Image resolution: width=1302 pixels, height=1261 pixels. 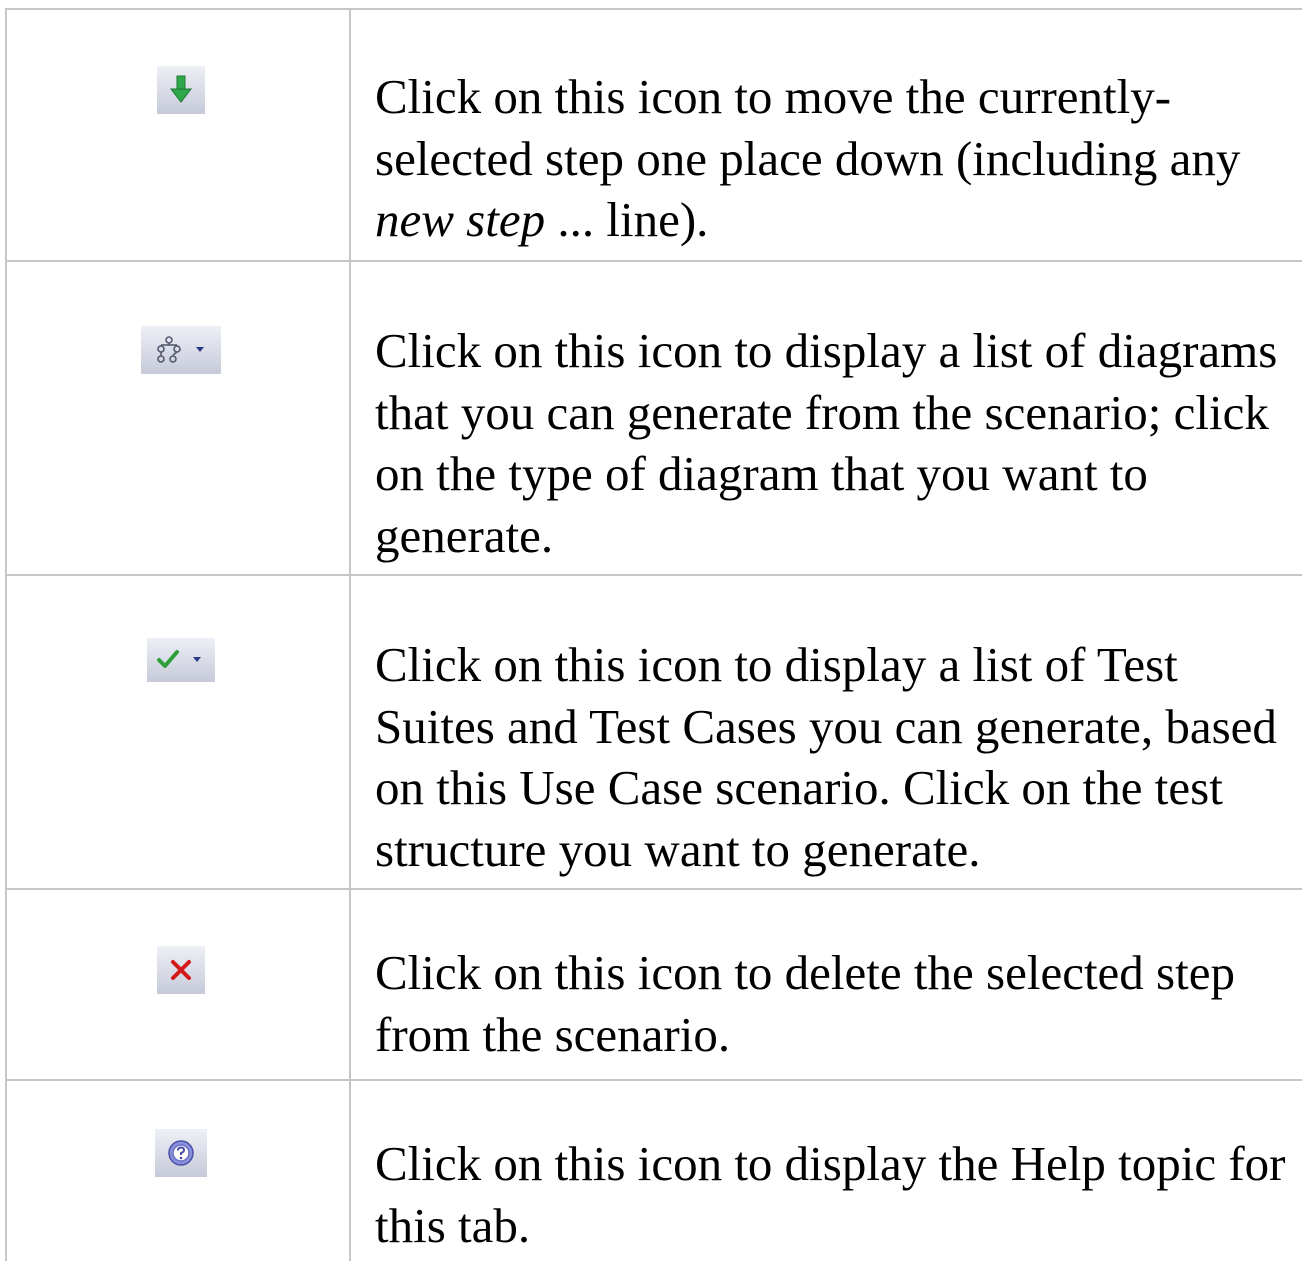 I want to click on delete-step-button, so click(x=181, y=970).